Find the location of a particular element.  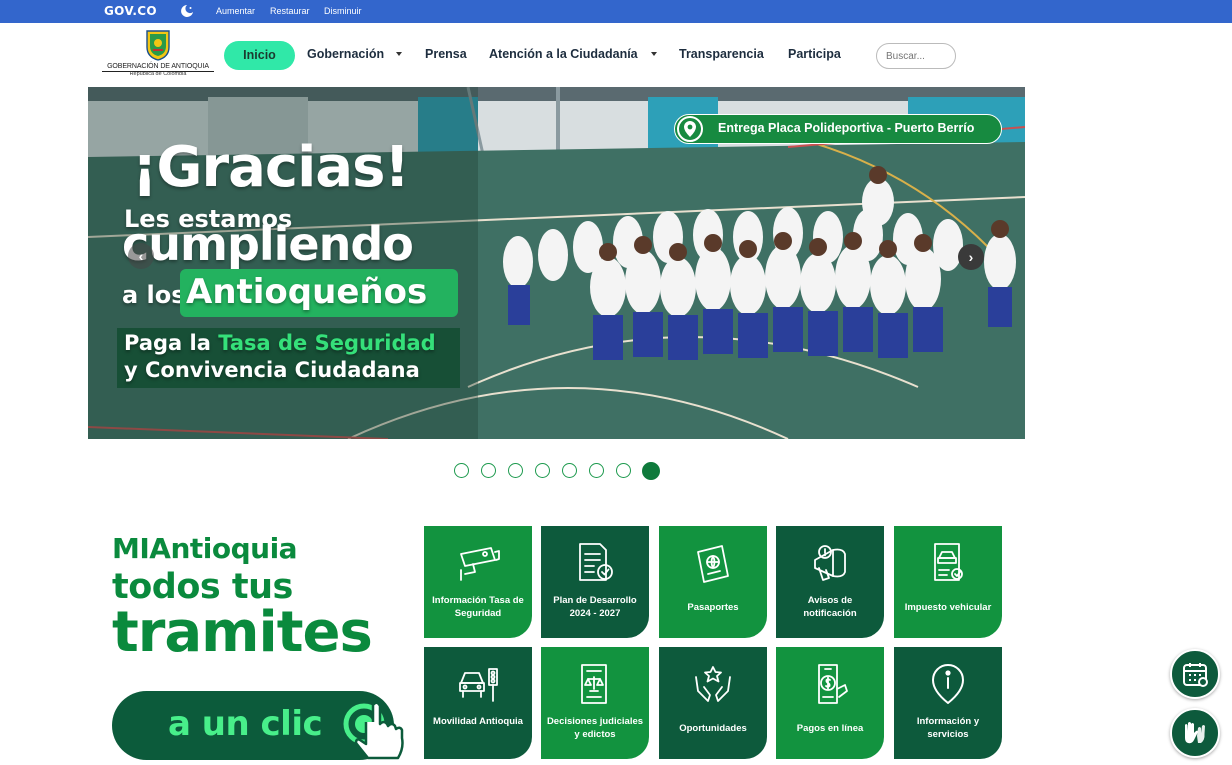

calendar-button is located at coordinates (1195, 674).